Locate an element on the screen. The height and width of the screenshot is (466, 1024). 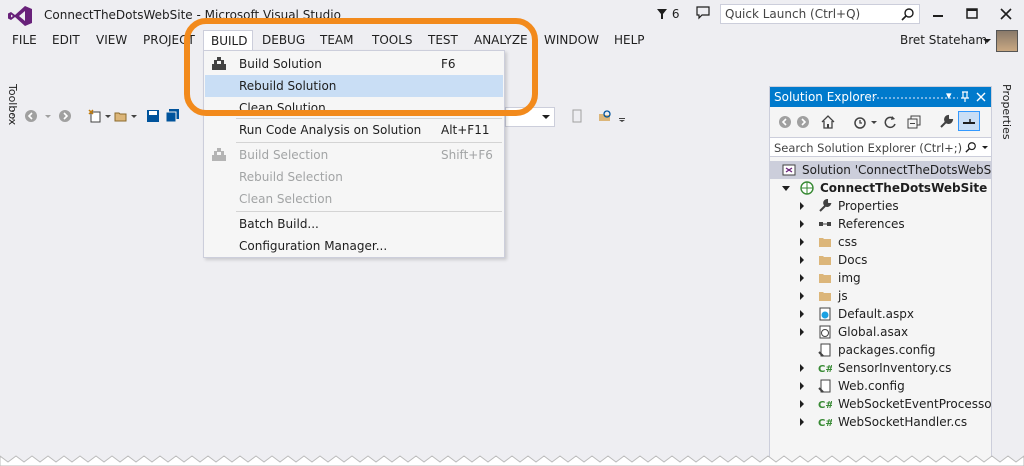
tree-project-node: ConnectTheDotsWebSite is located at coordinates (880, 188).